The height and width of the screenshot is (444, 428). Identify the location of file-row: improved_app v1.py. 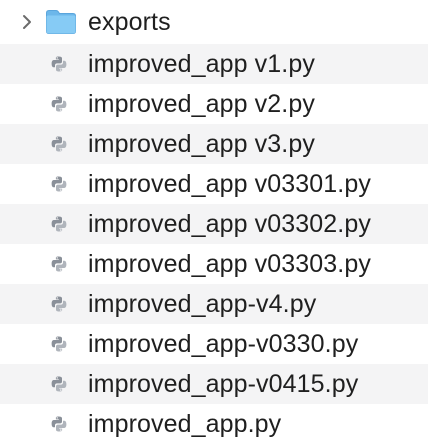
(214, 64).